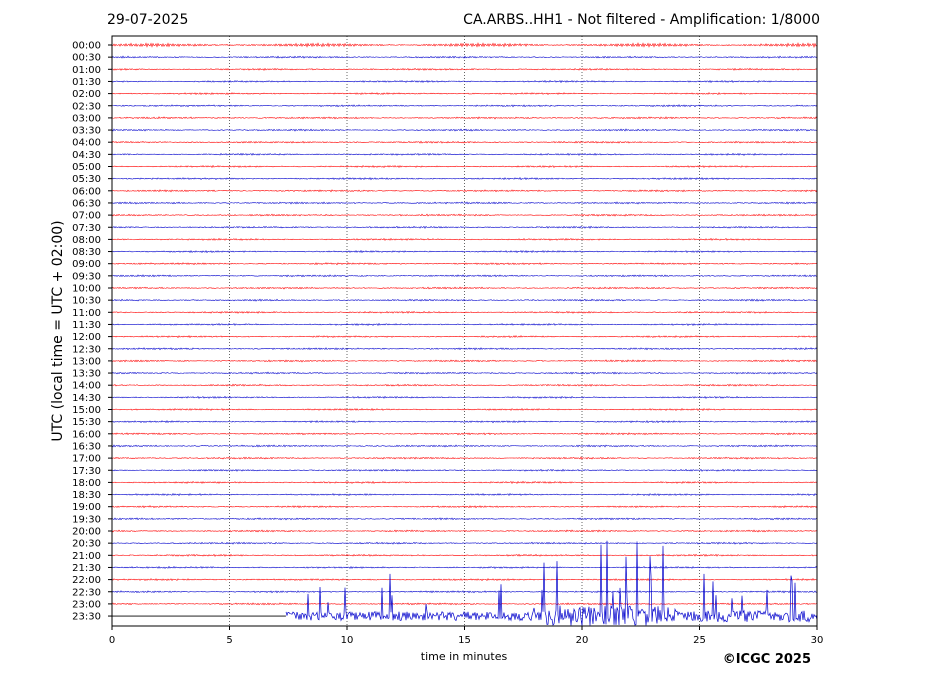  I want to click on x-axis-label: time in minutes, so click(464, 656).